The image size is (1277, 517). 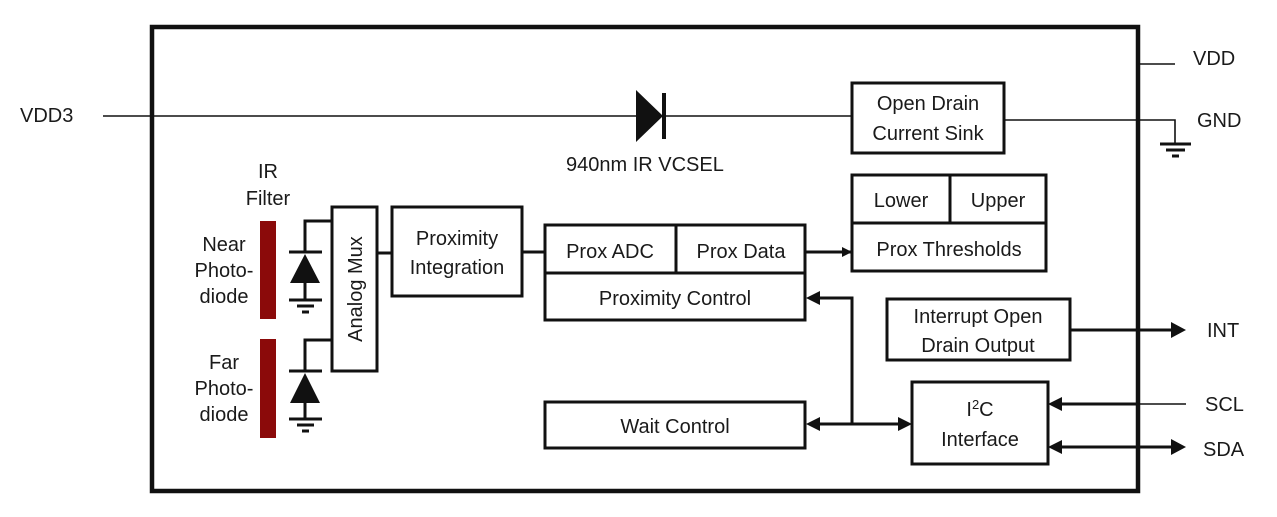 What do you see at coordinates (674, 427) in the screenshot?
I see `wait-control-label: Wait Control` at bounding box center [674, 427].